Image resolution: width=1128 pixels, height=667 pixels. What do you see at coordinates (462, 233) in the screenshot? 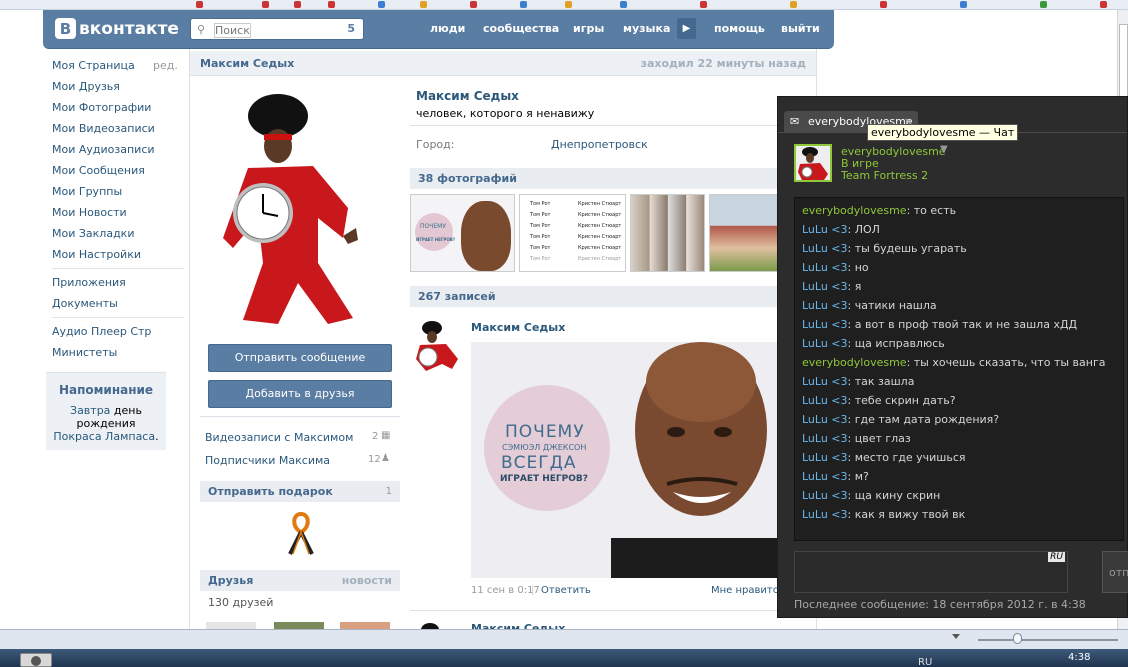
I see `photo-thumb: ПОЧЕМУ ИГРАЕТ НЕГРОВ?` at bounding box center [462, 233].